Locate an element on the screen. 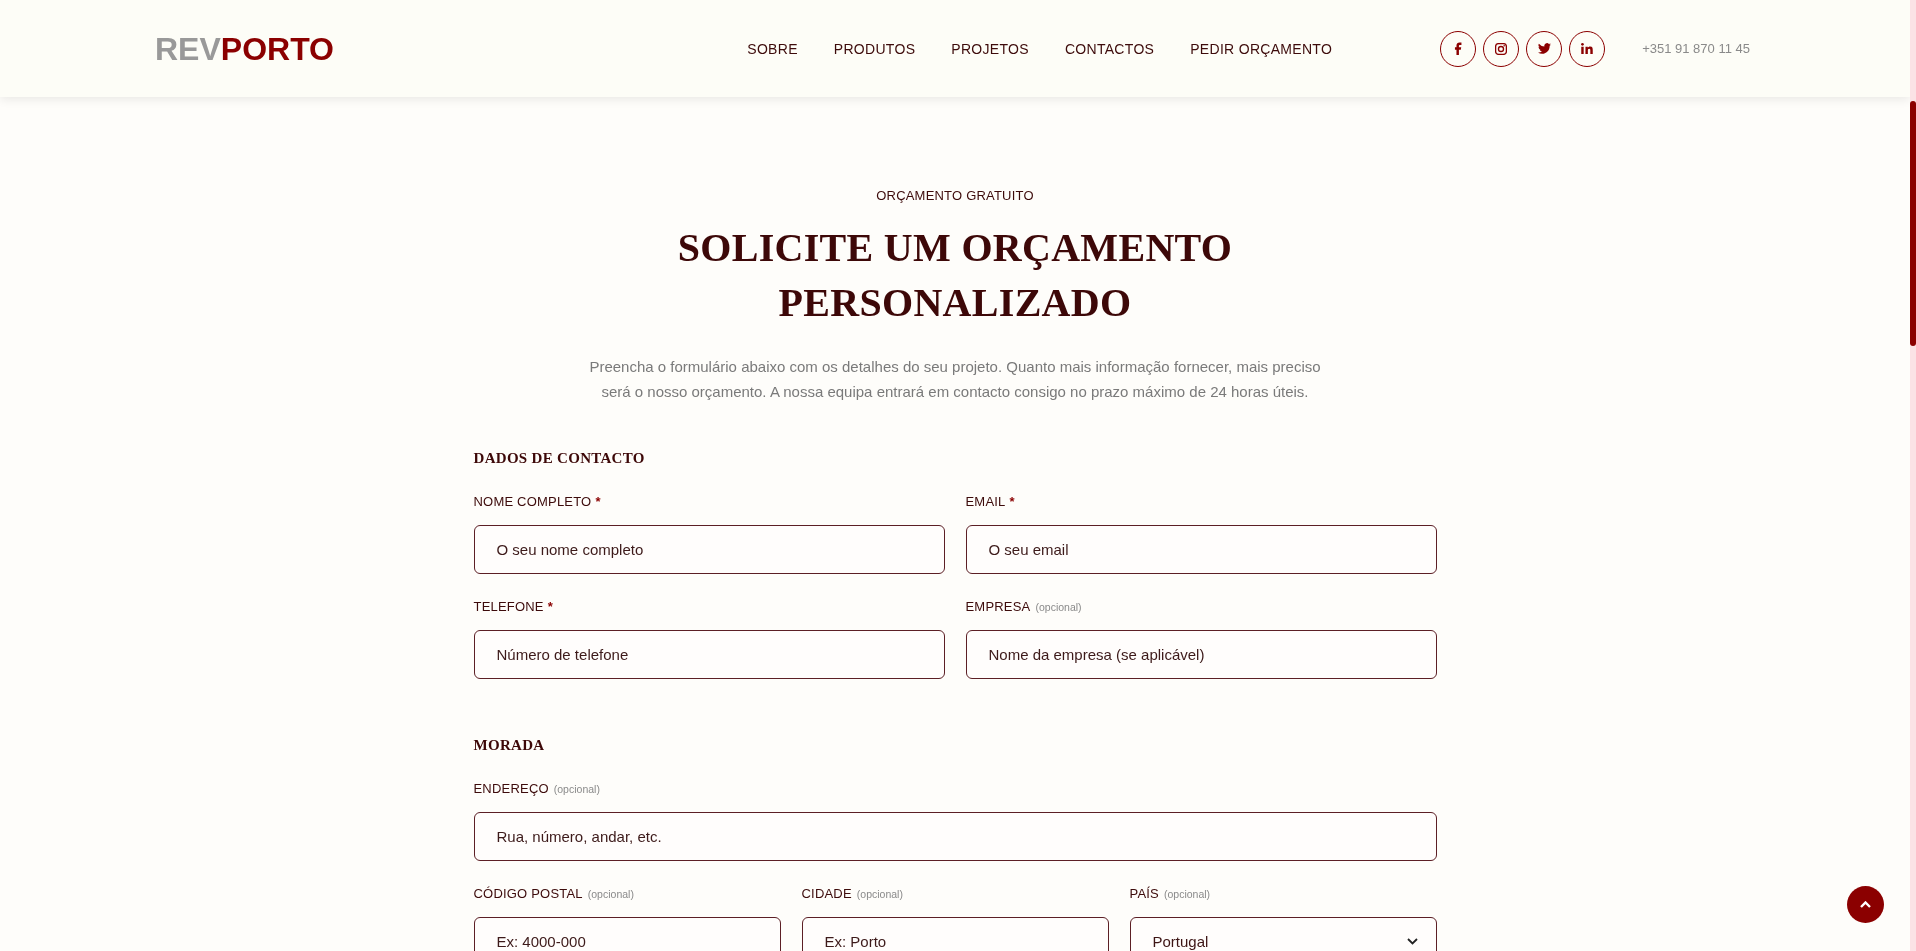 The width and height of the screenshot is (1916, 951). twitter-icon is located at coordinates (1544, 48).